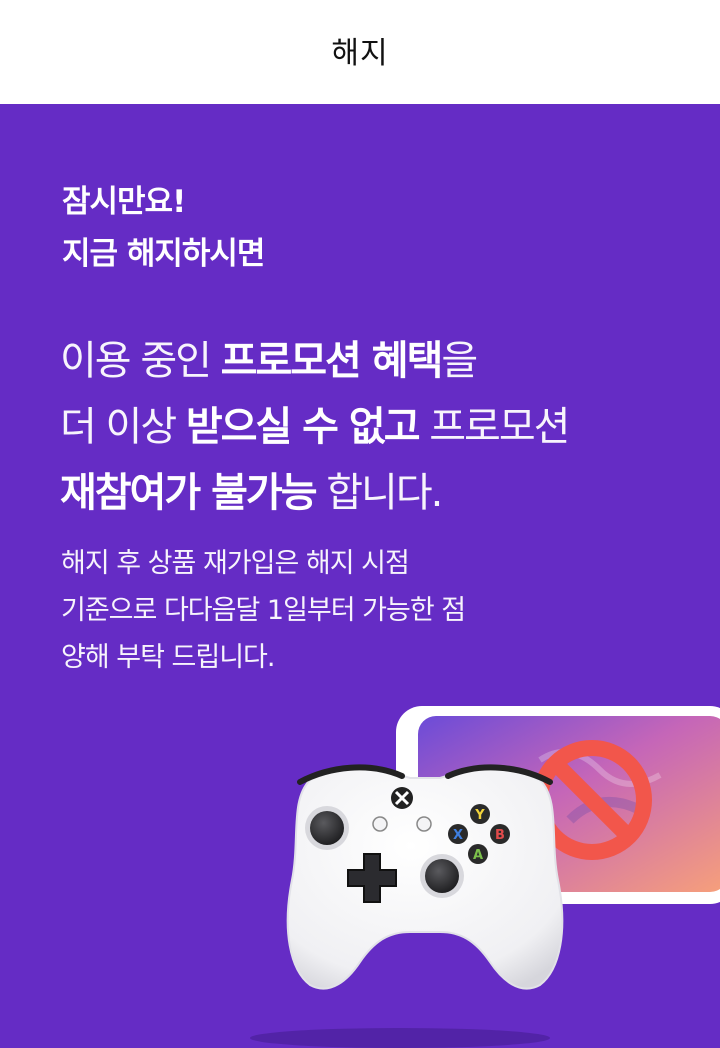 This screenshot has width=720, height=1048. Describe the element at coordinates (168, 657) in the screenshot. I see `rejoin-info-line-3: 양해 부탁 드립니다.` at that location.